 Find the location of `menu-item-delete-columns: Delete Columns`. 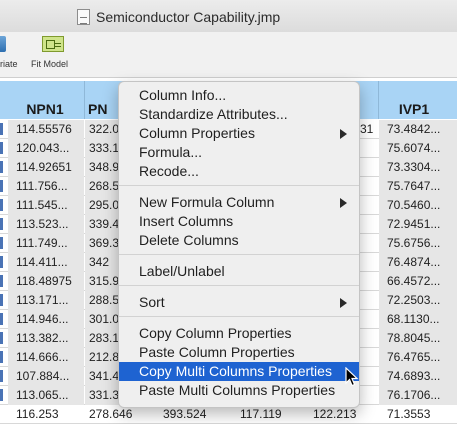

menu-item-delete-columns: Delete Columns is located at coordinates (239, 240).